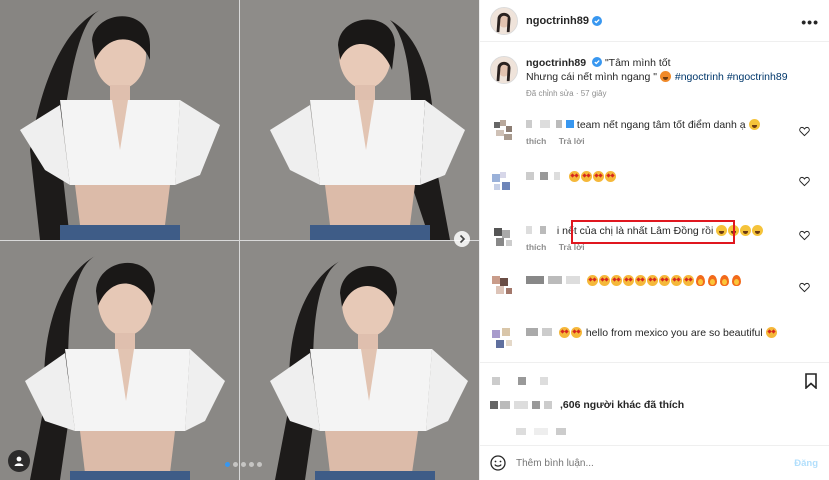 The width and height of the screenshot is (829, 480). What do you see at coordinates (498, 463) in the screenshot?
I see `smile-icon` at bounding box center [498, 463].